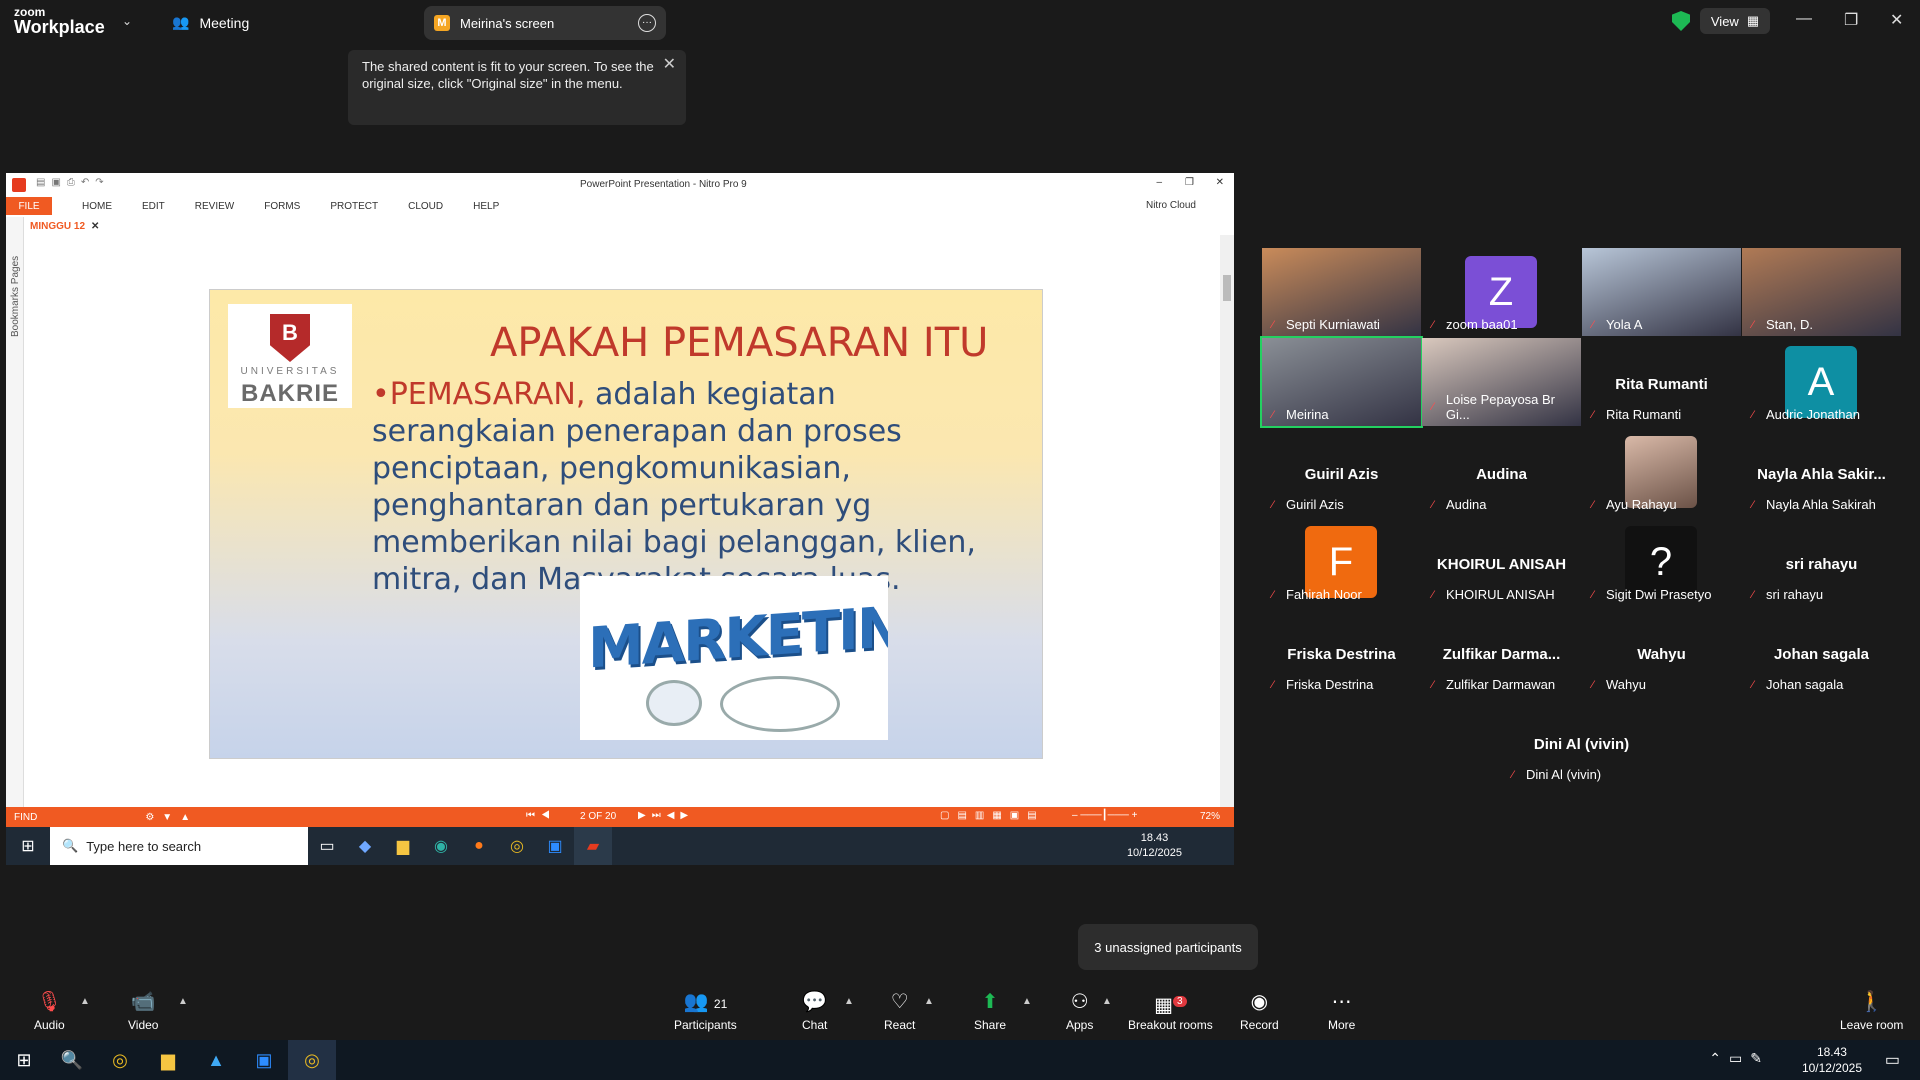 The image size is (1920, 1080). What do you see at coordinates (1821, 562) in the screenshot?
I see `participant-tile: sri rahayu ⁄ sri rahayu` at bounding box center [1821, 562].